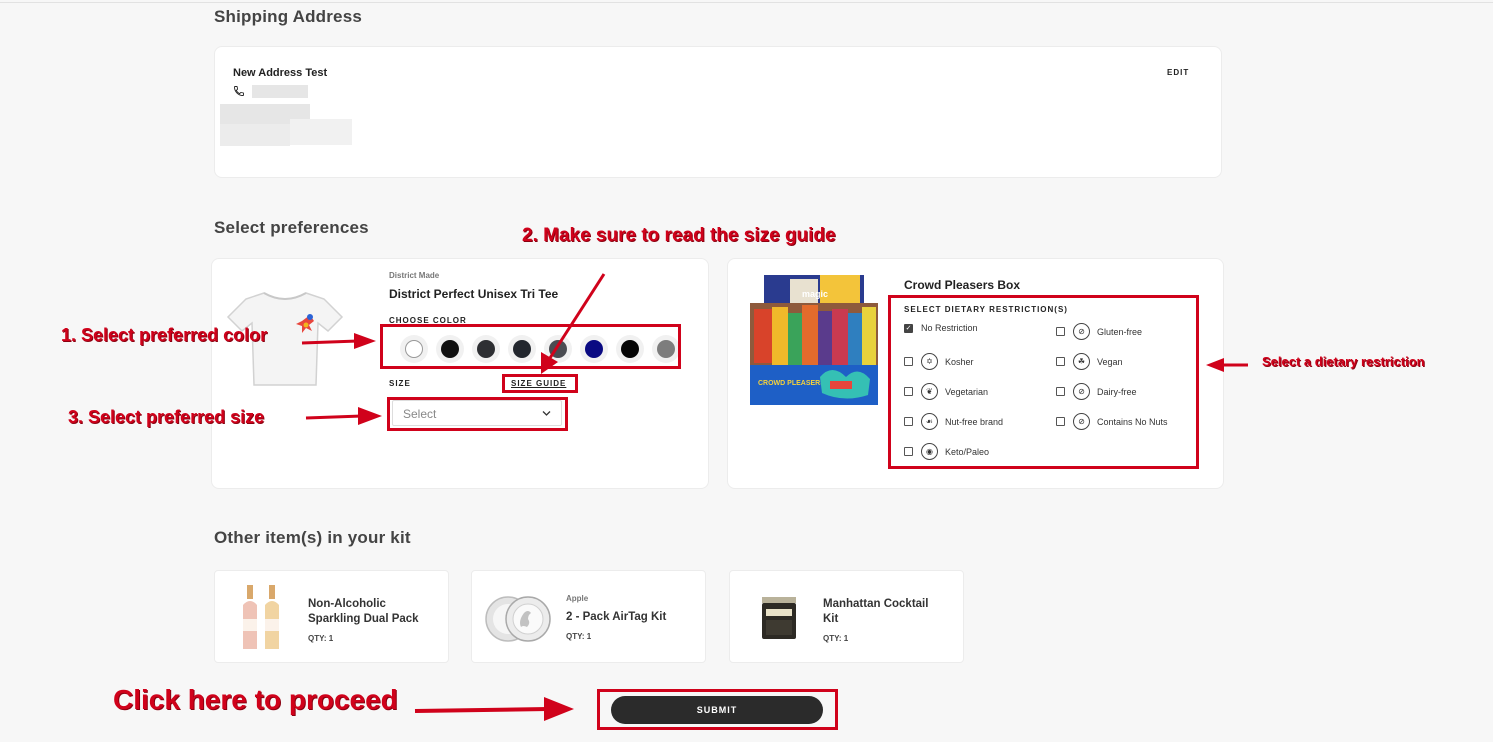  What do you see at coordinates (679, 235) in the screenshot?
I see `annotation-size-guide: 2. Make sure to read the size guide` at bounding box center [679, 235].